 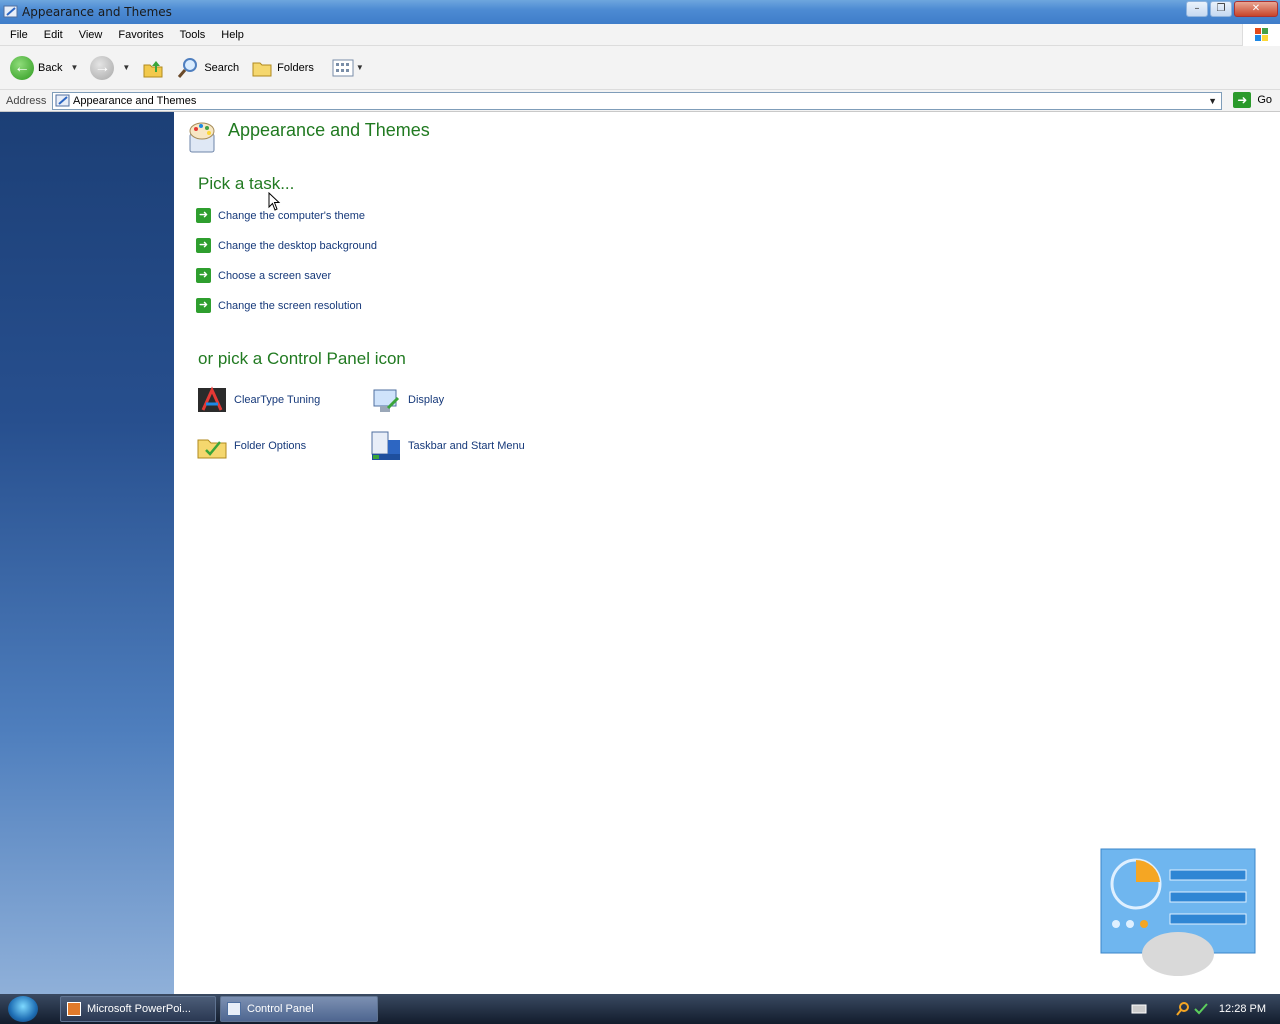 I want to click on cleartype-label: ClearType Tuning, so click(x=277, y=400).